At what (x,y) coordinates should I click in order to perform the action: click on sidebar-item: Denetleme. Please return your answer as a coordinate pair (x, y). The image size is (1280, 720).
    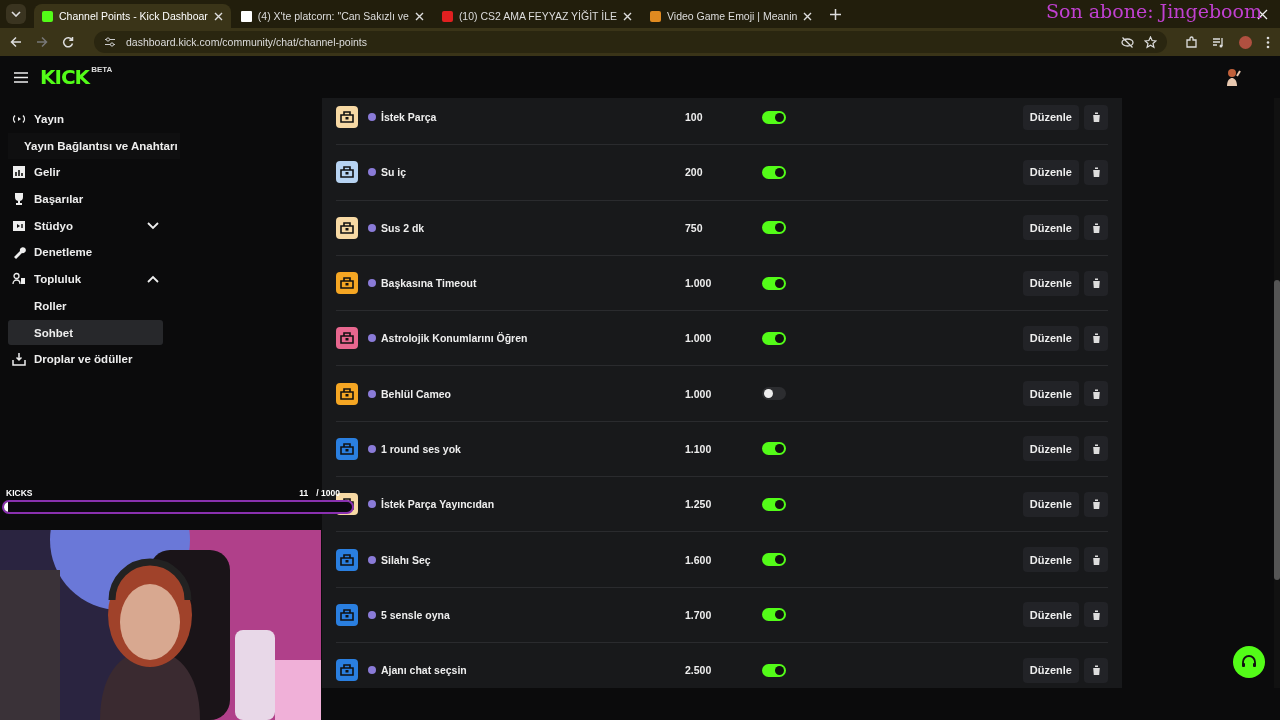
    Looking at the image, I should click on (85, 252).